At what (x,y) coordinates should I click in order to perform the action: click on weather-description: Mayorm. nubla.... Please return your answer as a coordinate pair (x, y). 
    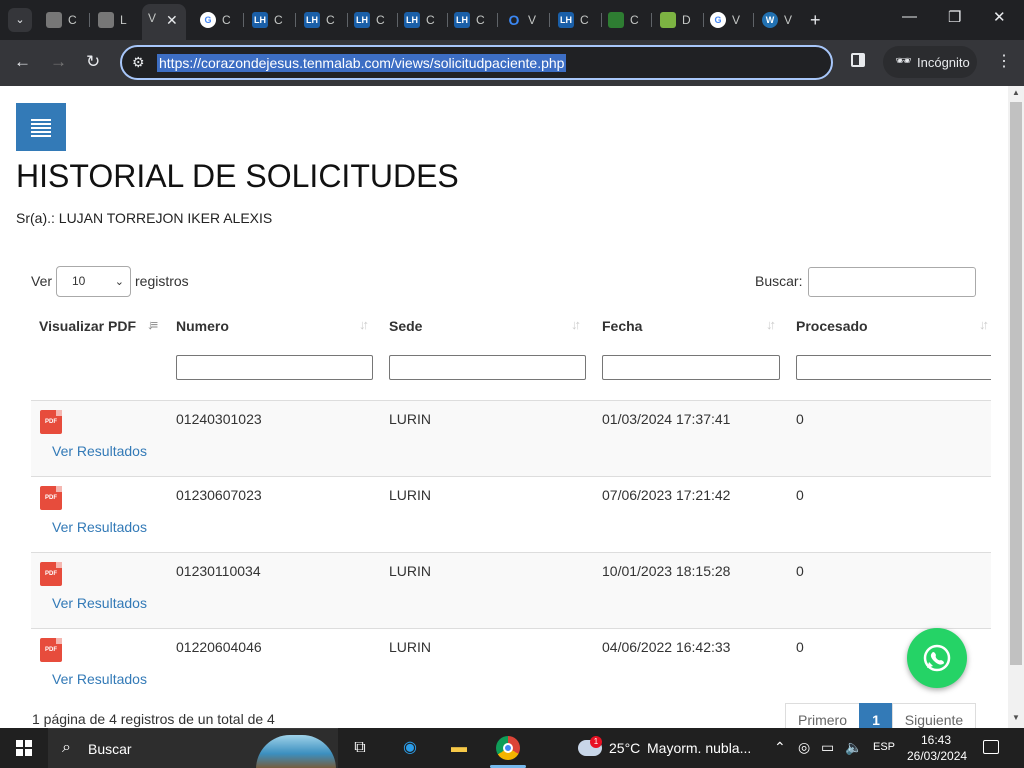
    Looking at the image, I should click on (699, 748).